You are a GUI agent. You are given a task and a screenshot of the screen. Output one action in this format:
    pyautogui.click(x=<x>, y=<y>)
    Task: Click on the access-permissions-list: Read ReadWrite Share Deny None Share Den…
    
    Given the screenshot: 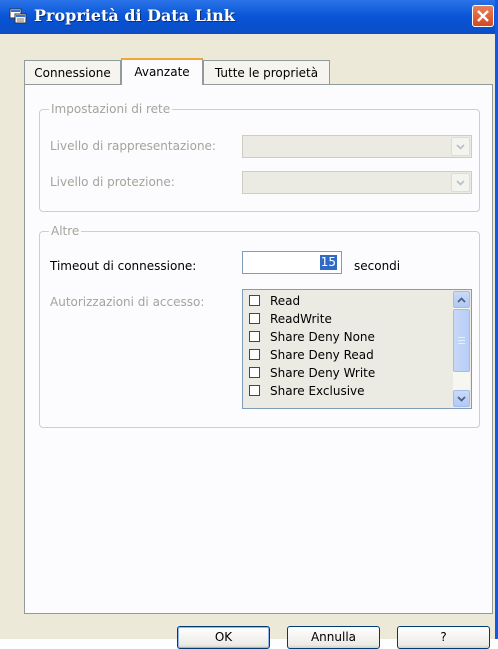 What is the action you would take?
    pyautogui.click(x=357, y=349)
    